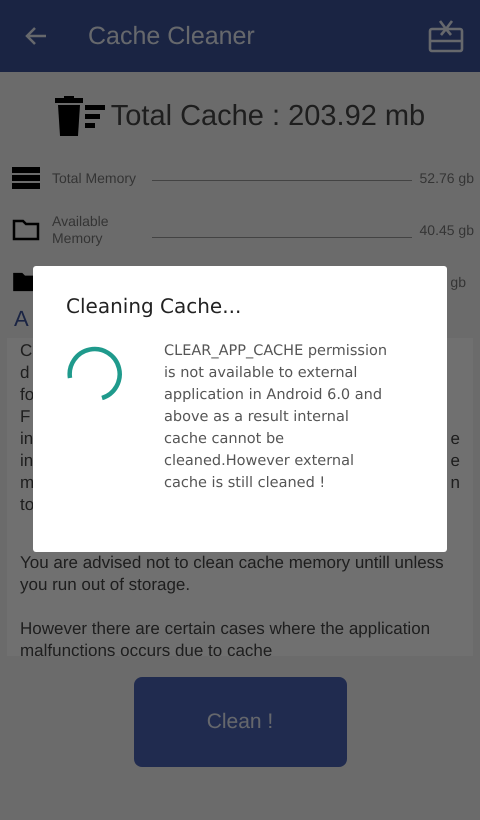  Describe the element at coordinates (79, 116) in the screenshot. I see `trash-icon` at that location.